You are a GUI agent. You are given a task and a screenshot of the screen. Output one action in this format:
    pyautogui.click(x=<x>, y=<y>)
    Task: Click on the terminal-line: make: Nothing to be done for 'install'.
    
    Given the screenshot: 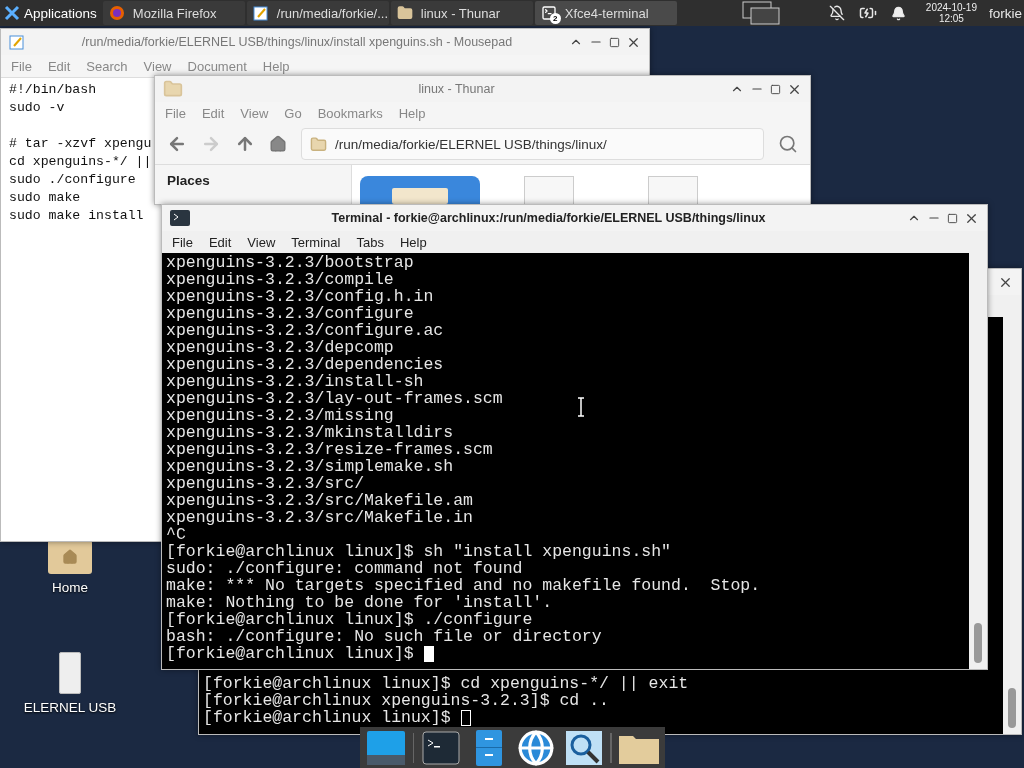 What is the action you would take?
    pyautogui.click(x=359, y=602)
    